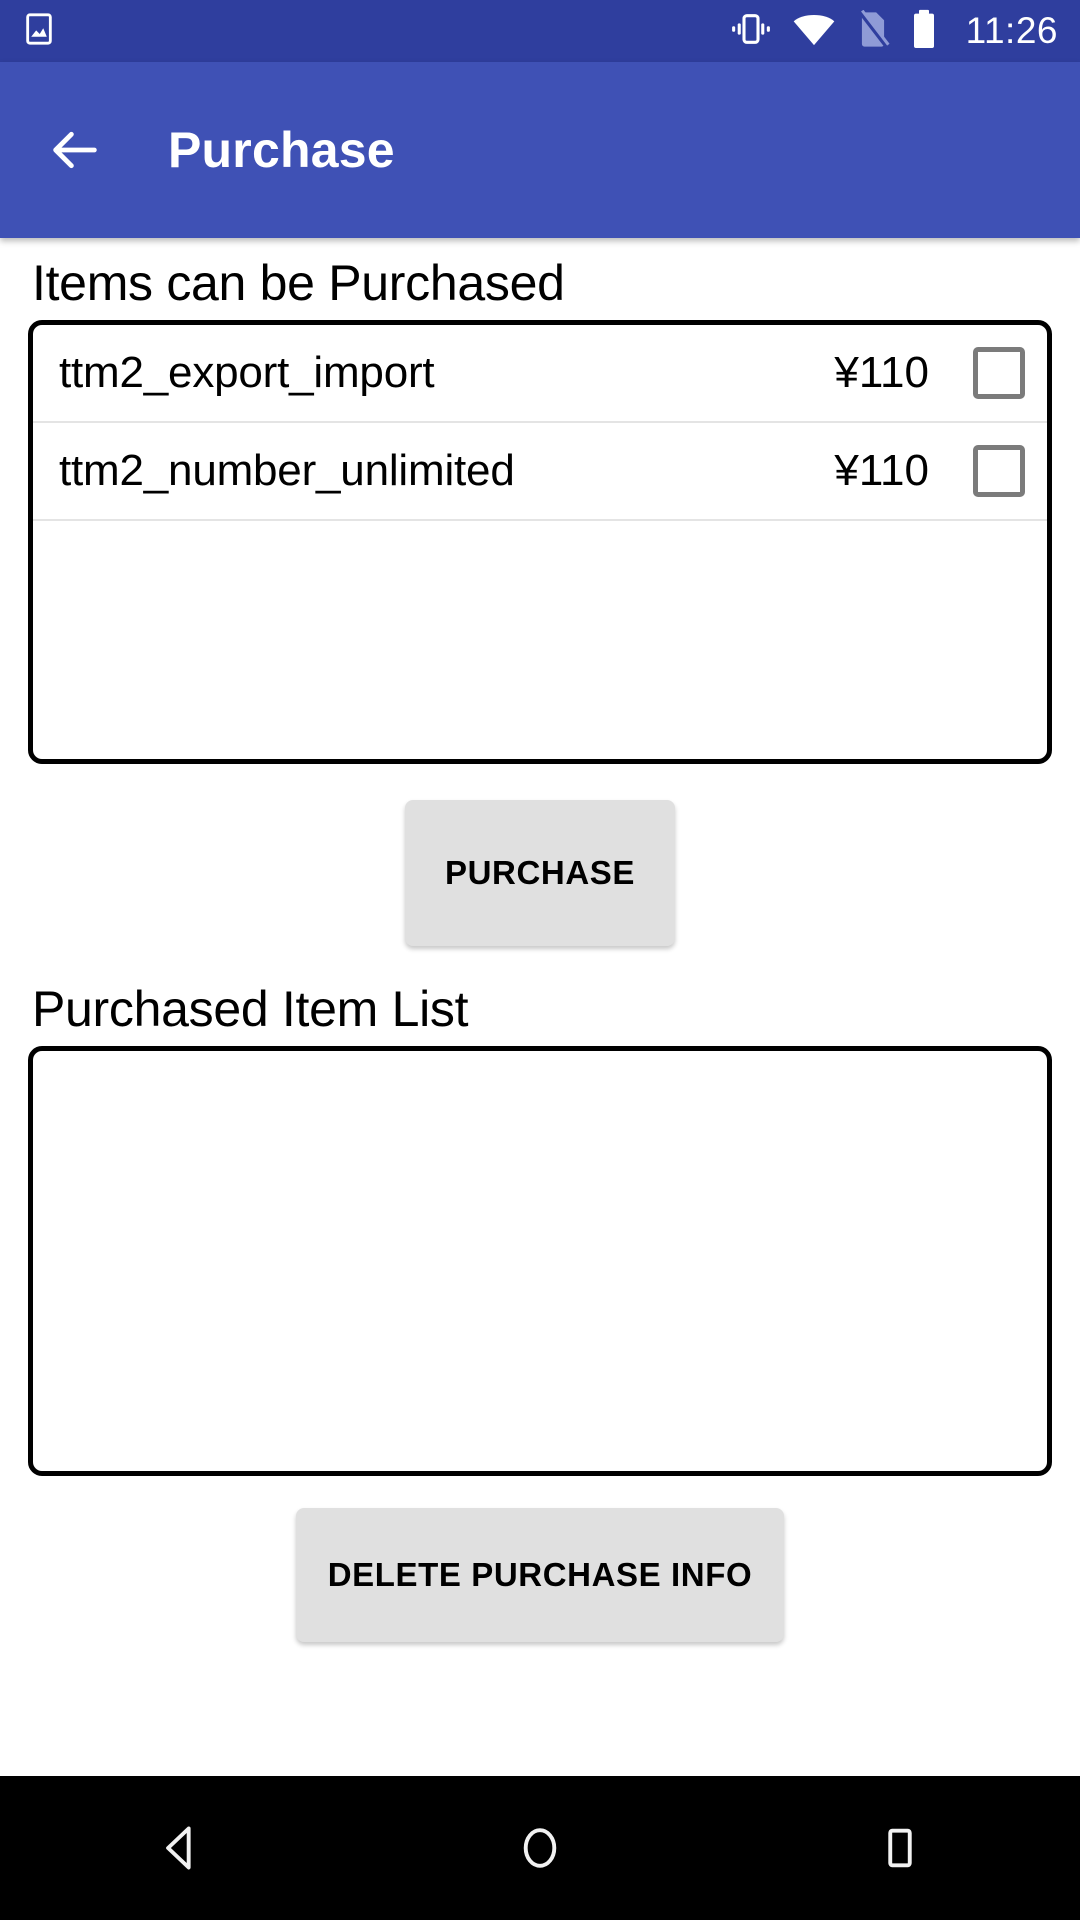  I want to click on navigation-bar, so click(540, 1848).